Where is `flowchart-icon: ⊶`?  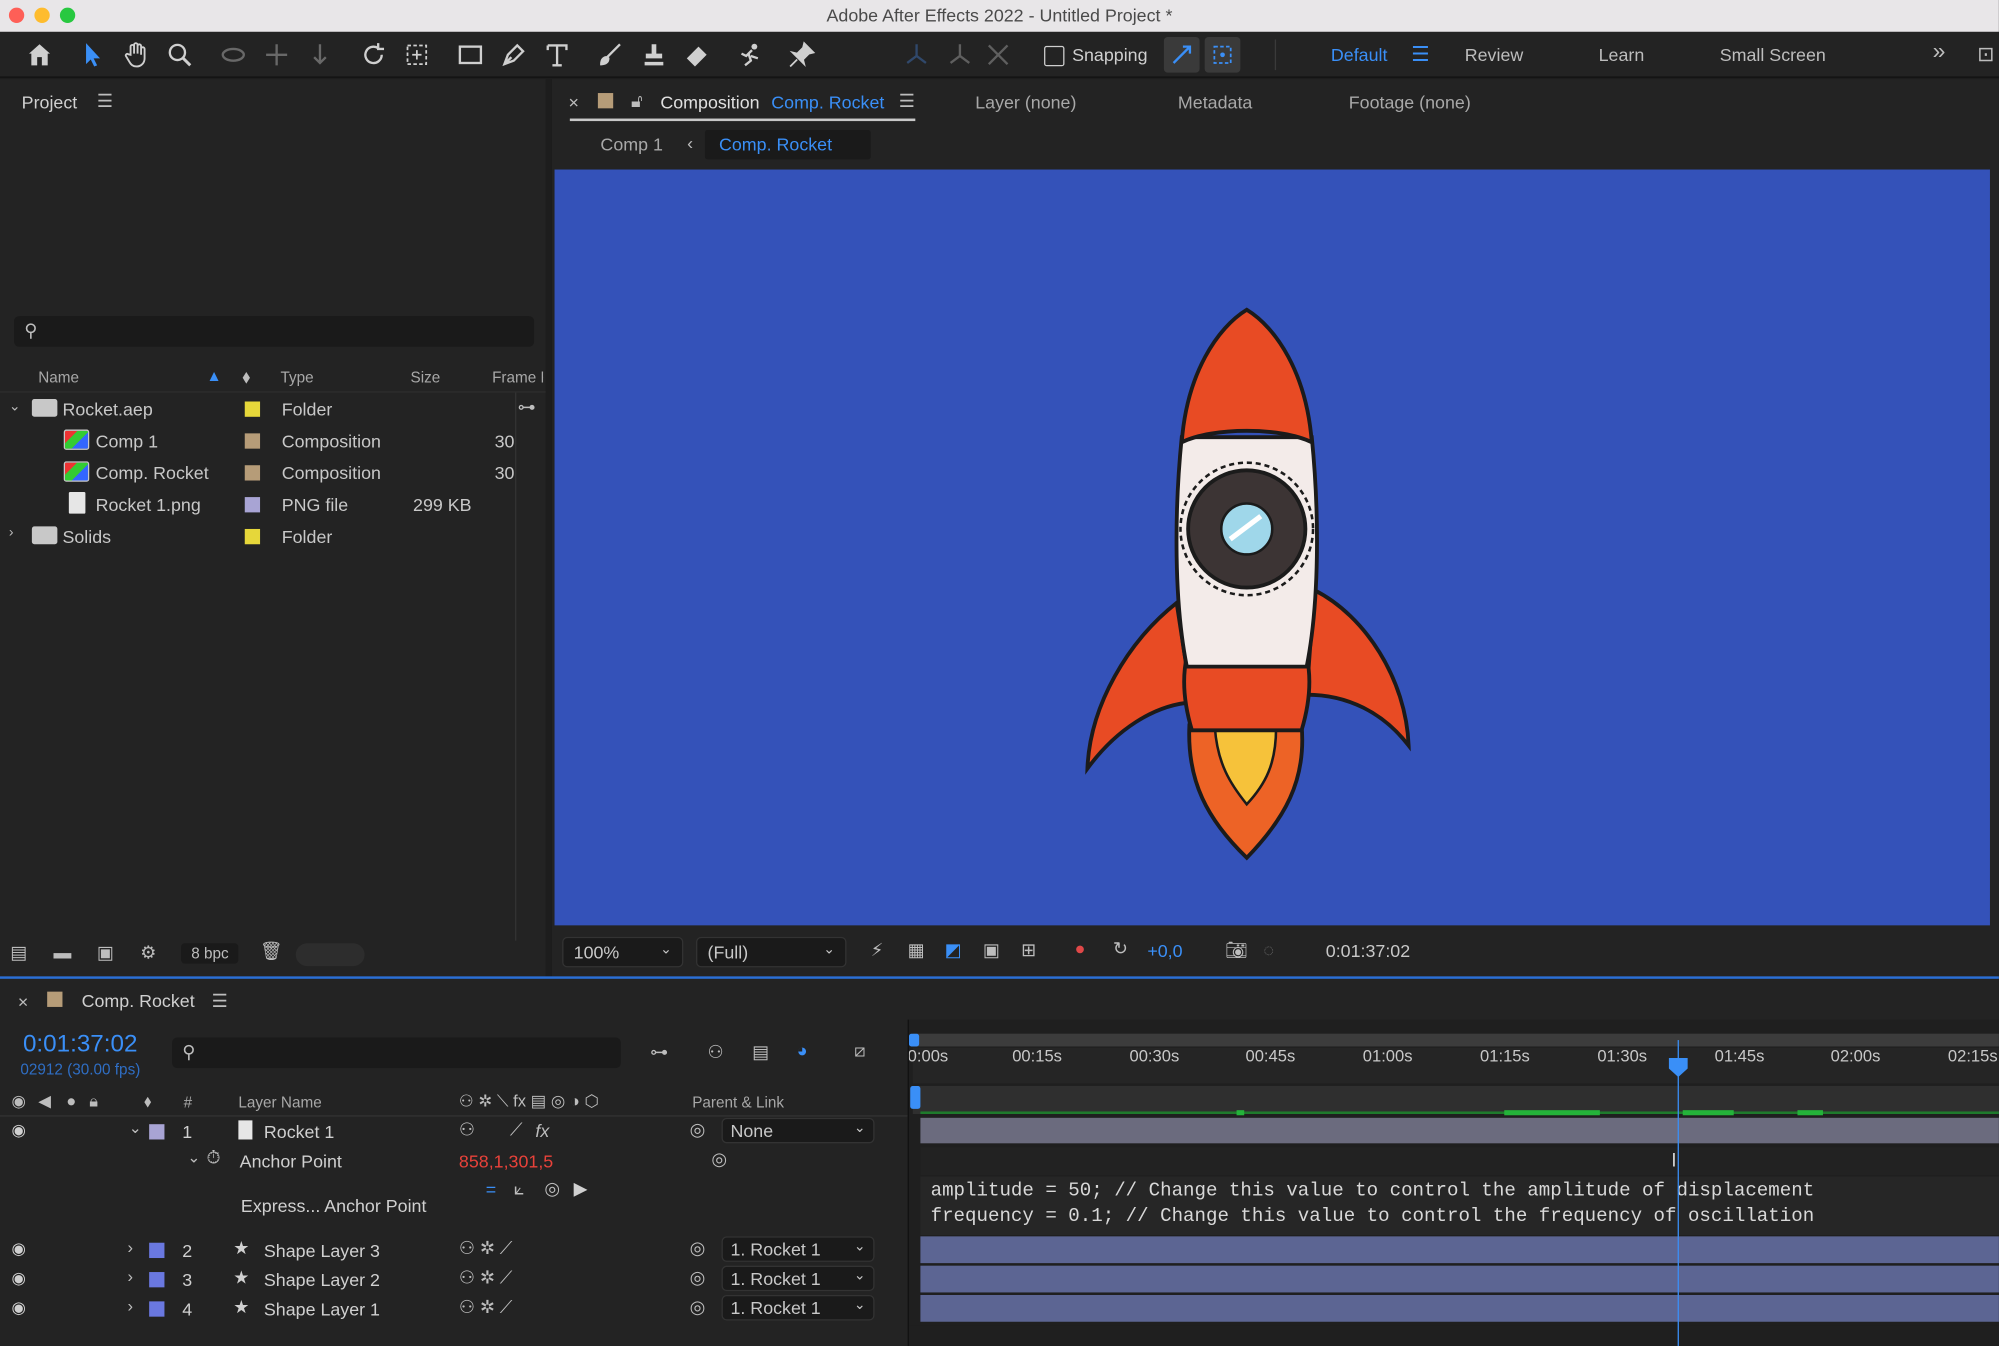
flowchart-icon: ⊶ is located at coordinates (527, 407).